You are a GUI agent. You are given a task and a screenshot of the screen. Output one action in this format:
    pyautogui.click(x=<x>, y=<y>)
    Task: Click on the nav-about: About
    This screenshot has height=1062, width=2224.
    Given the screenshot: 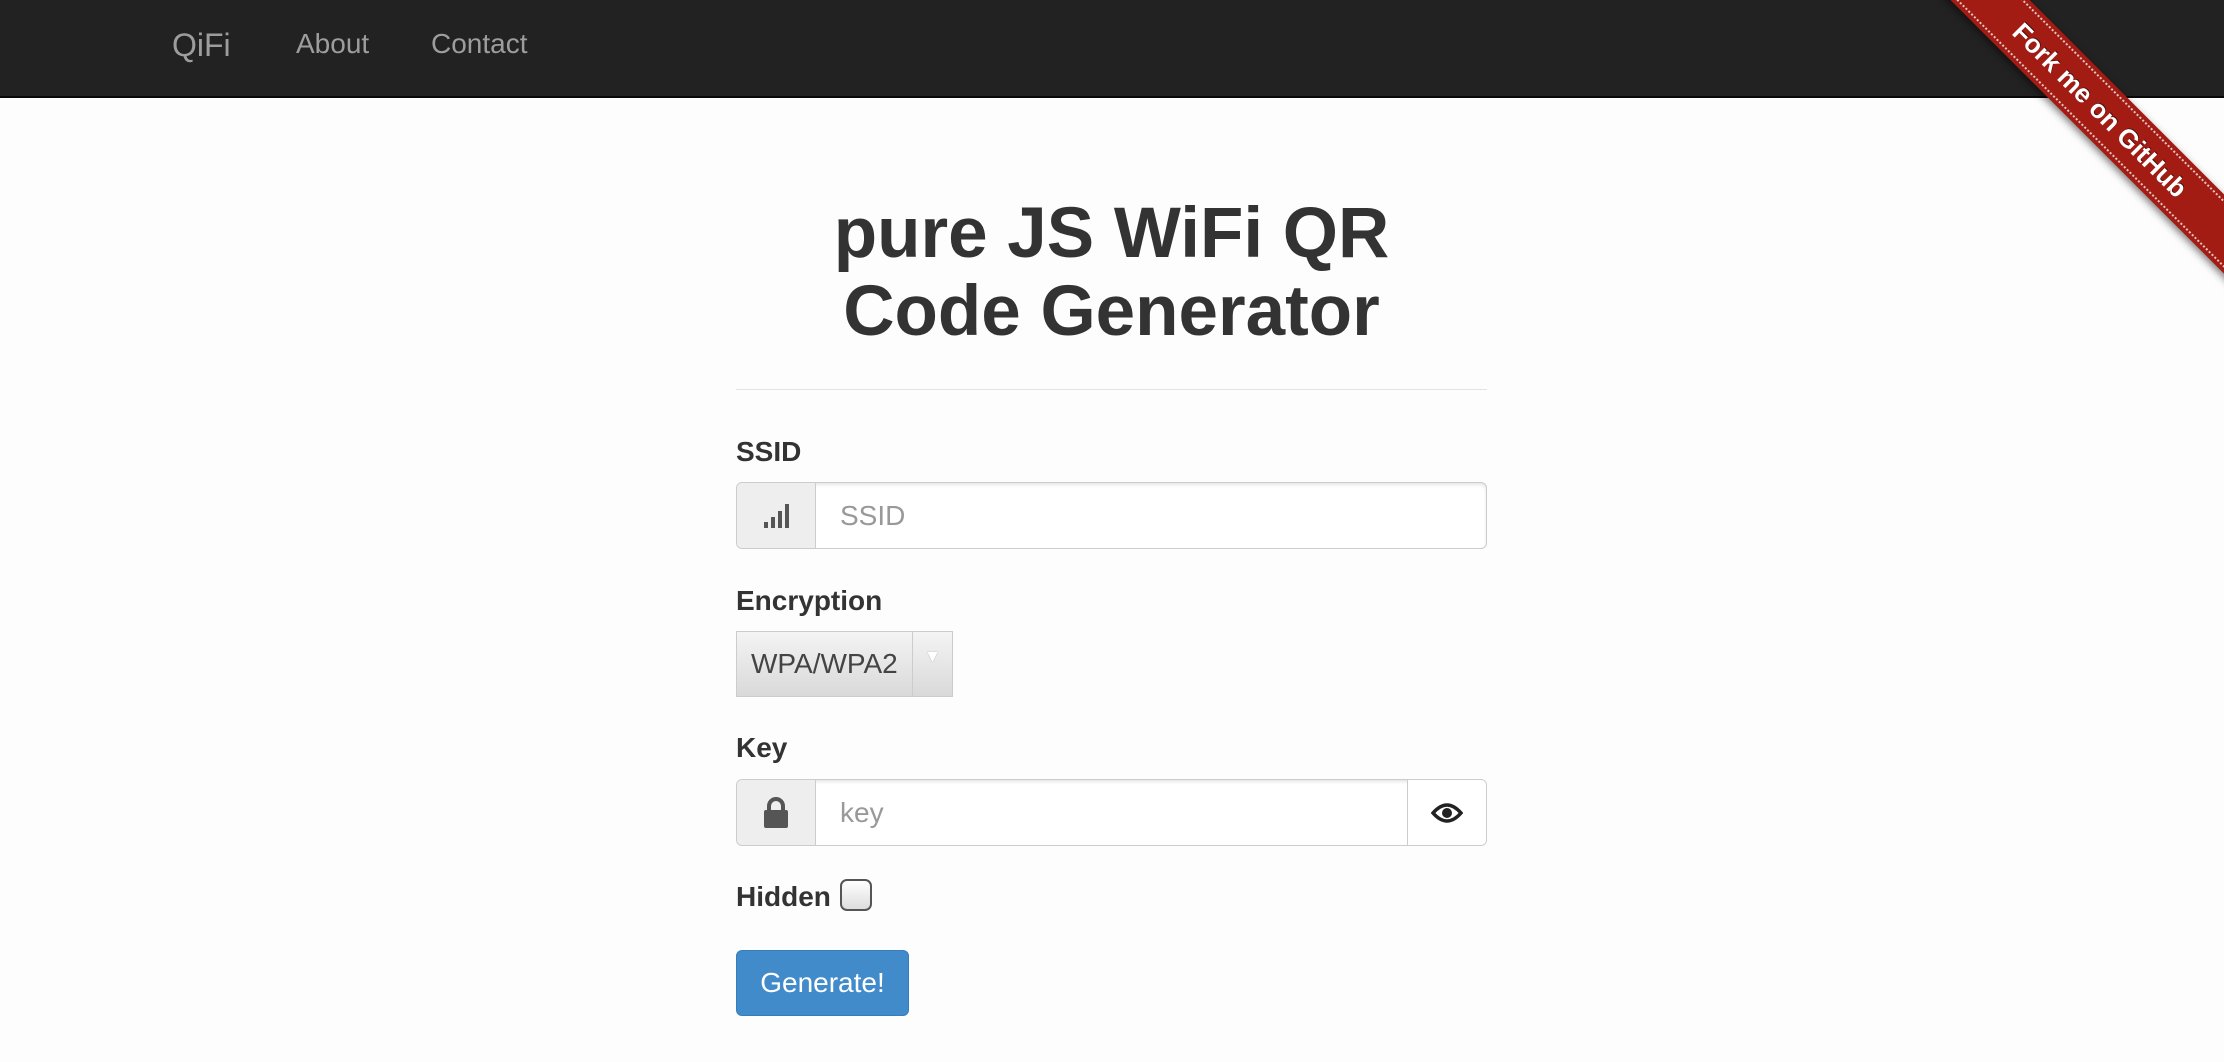 What is the action you would take?
    pyautogui.click(x=332, y=44)
    